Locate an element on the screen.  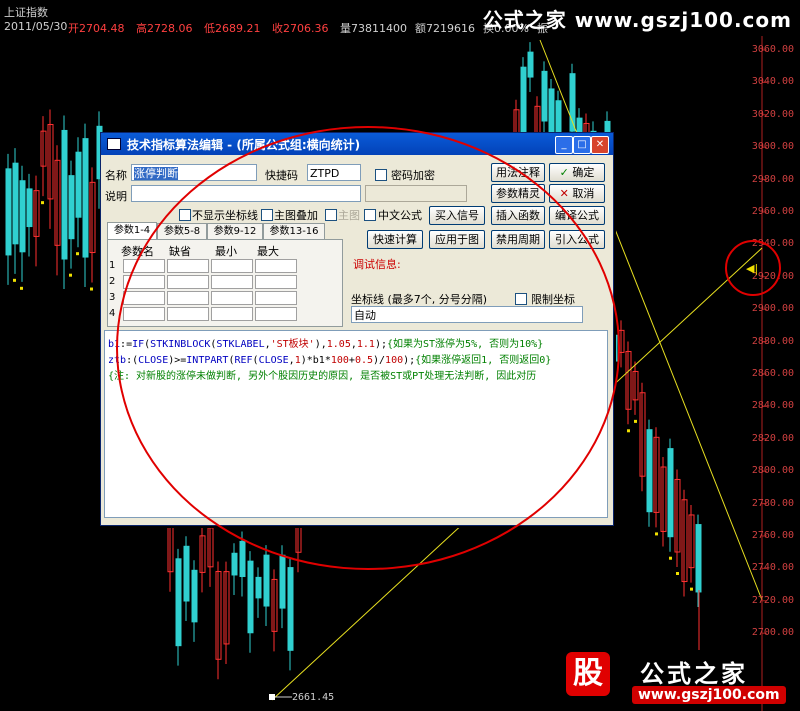
price-tick: 3060.00 is located at coordinates (772, 49).